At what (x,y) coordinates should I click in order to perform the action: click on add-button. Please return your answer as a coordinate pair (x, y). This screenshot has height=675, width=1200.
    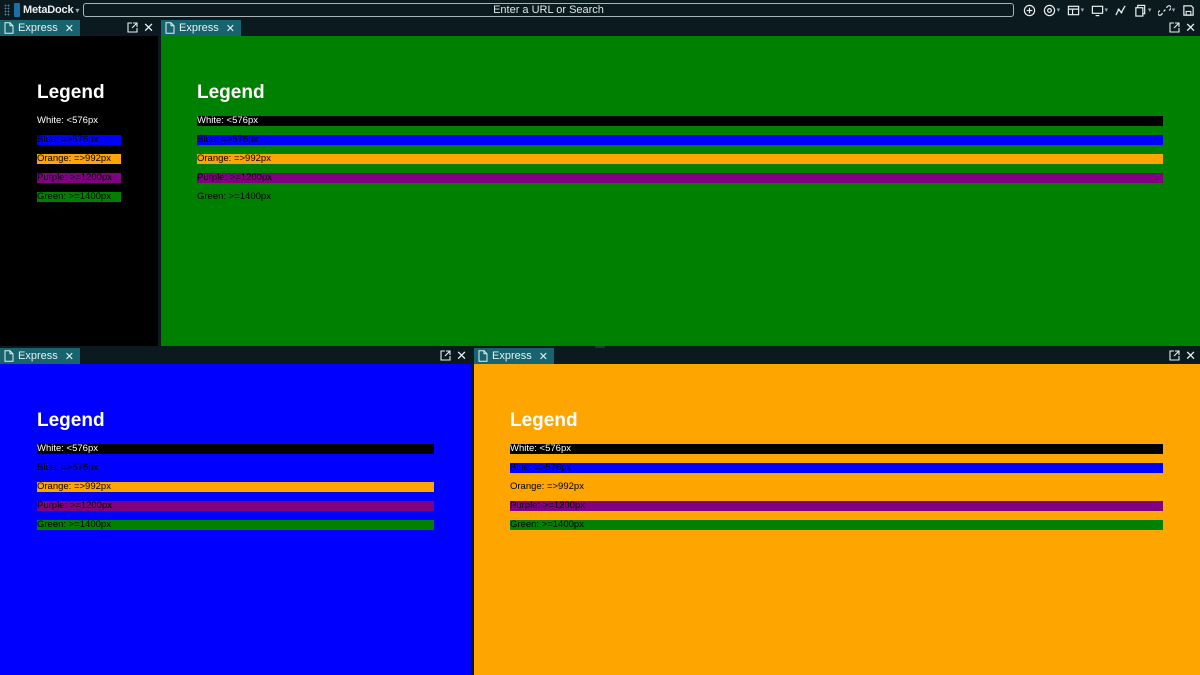
    Looking at the image, I should click on (1029, 10).